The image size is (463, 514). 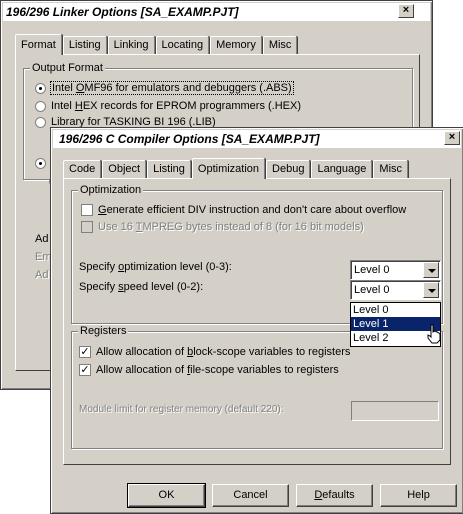 I want to click on defaults-button: Defaults, so click(x=334, y=495).